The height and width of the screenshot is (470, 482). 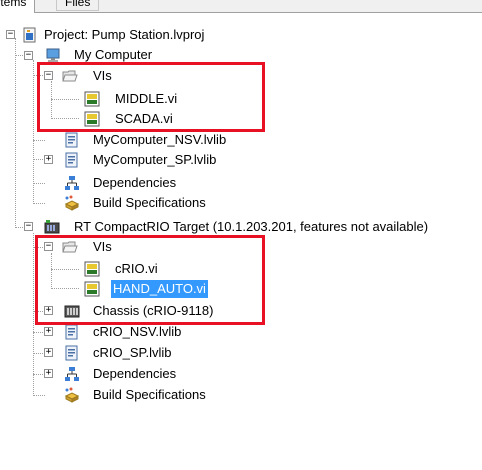 What do you see at coordinates (29, 35) in the screenshot?
I see `project-file-icon` at bounding box center [29, 35].